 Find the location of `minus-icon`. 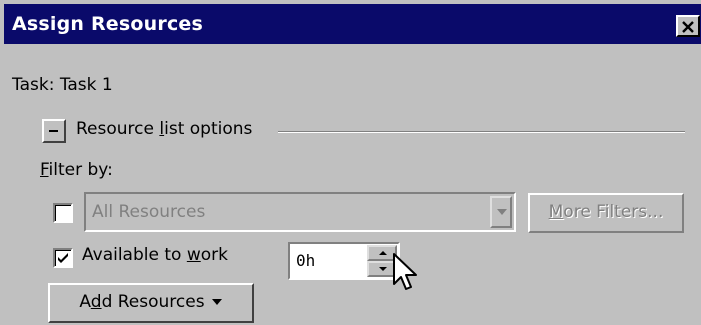

minus-icon is located at coordinates (53, 131).